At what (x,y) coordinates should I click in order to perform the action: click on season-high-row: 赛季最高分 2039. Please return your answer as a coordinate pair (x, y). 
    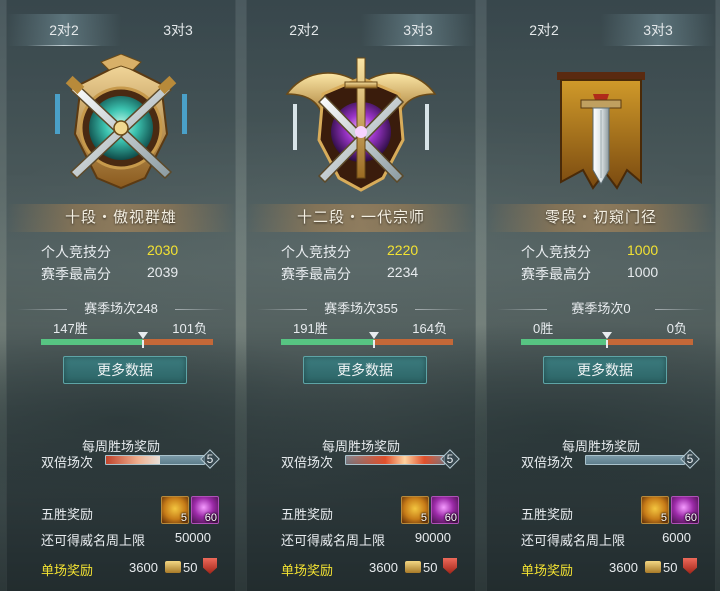
    Looking at the image, I should click on (126, 274).